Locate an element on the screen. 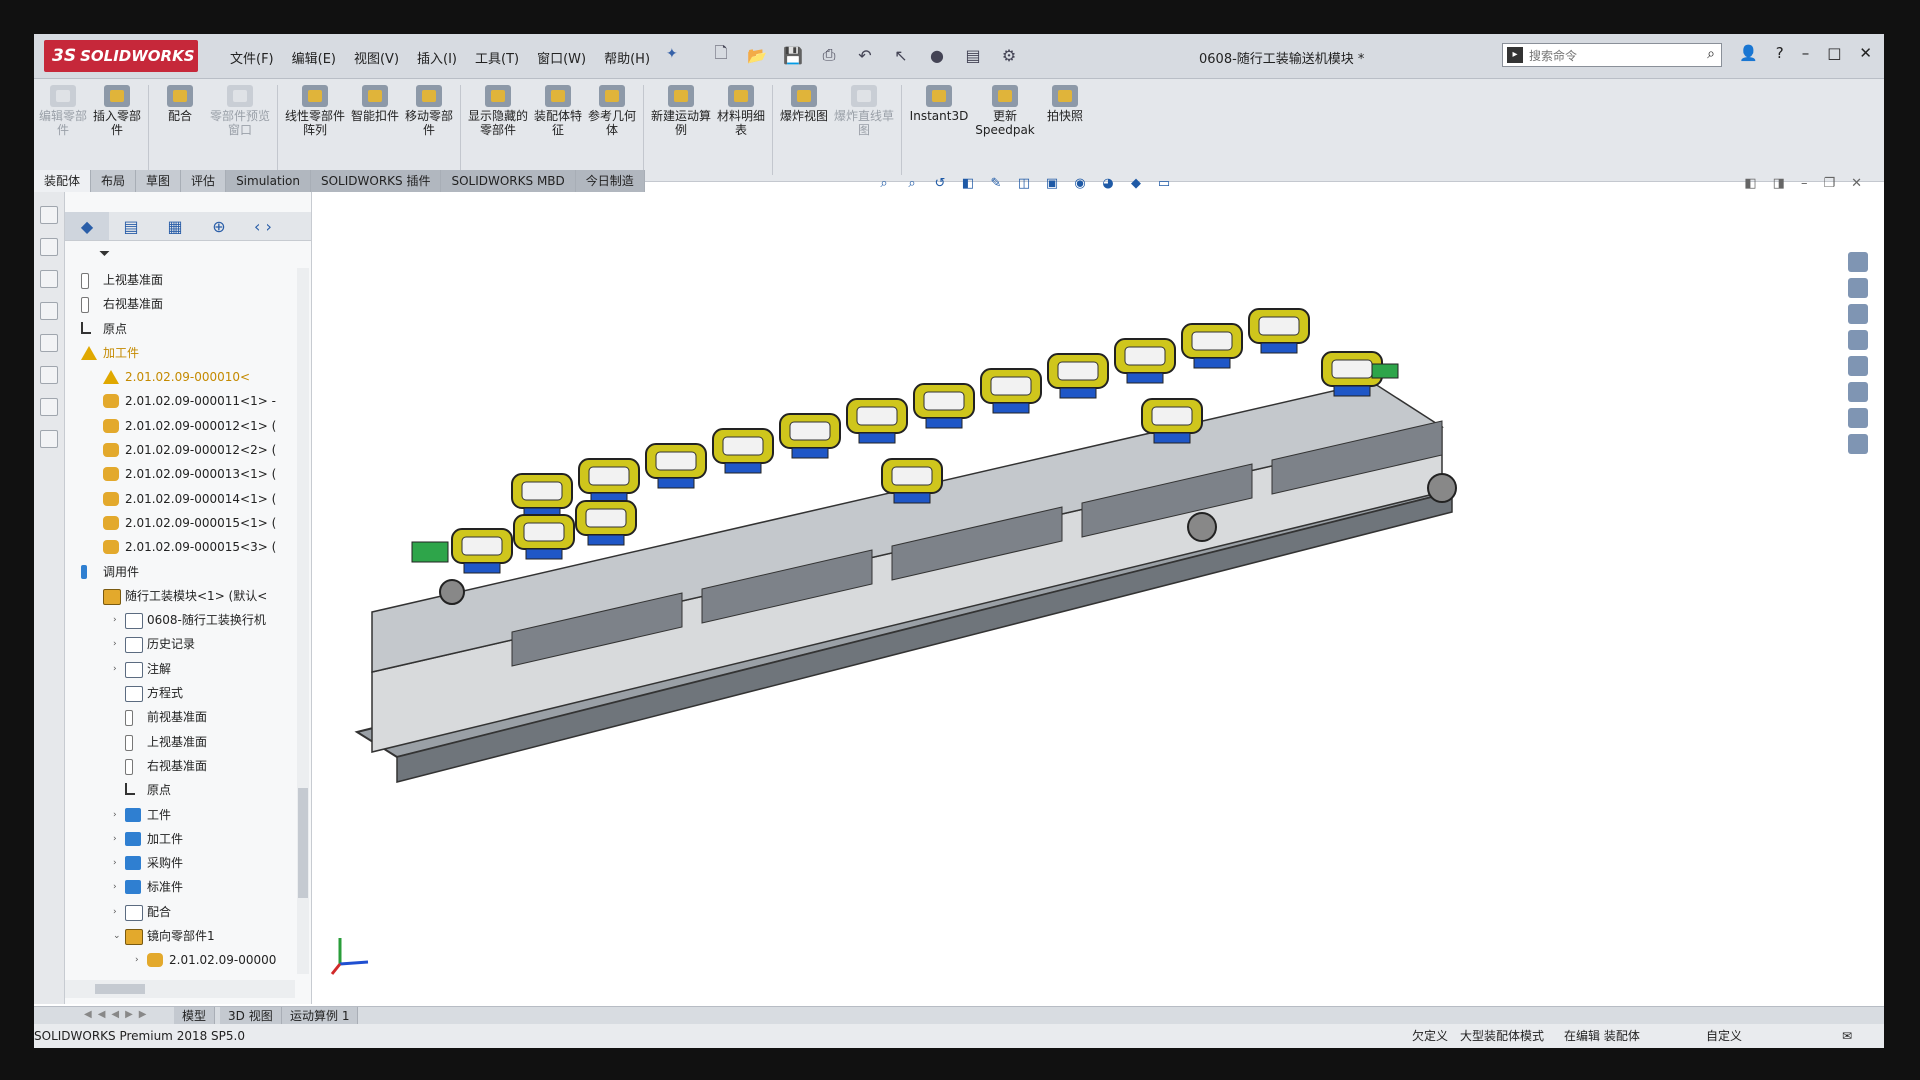 The height and width of the screenshot is (1080, 1920). command-button: 更新 Speedpak is located at coordinates (1005, 130).